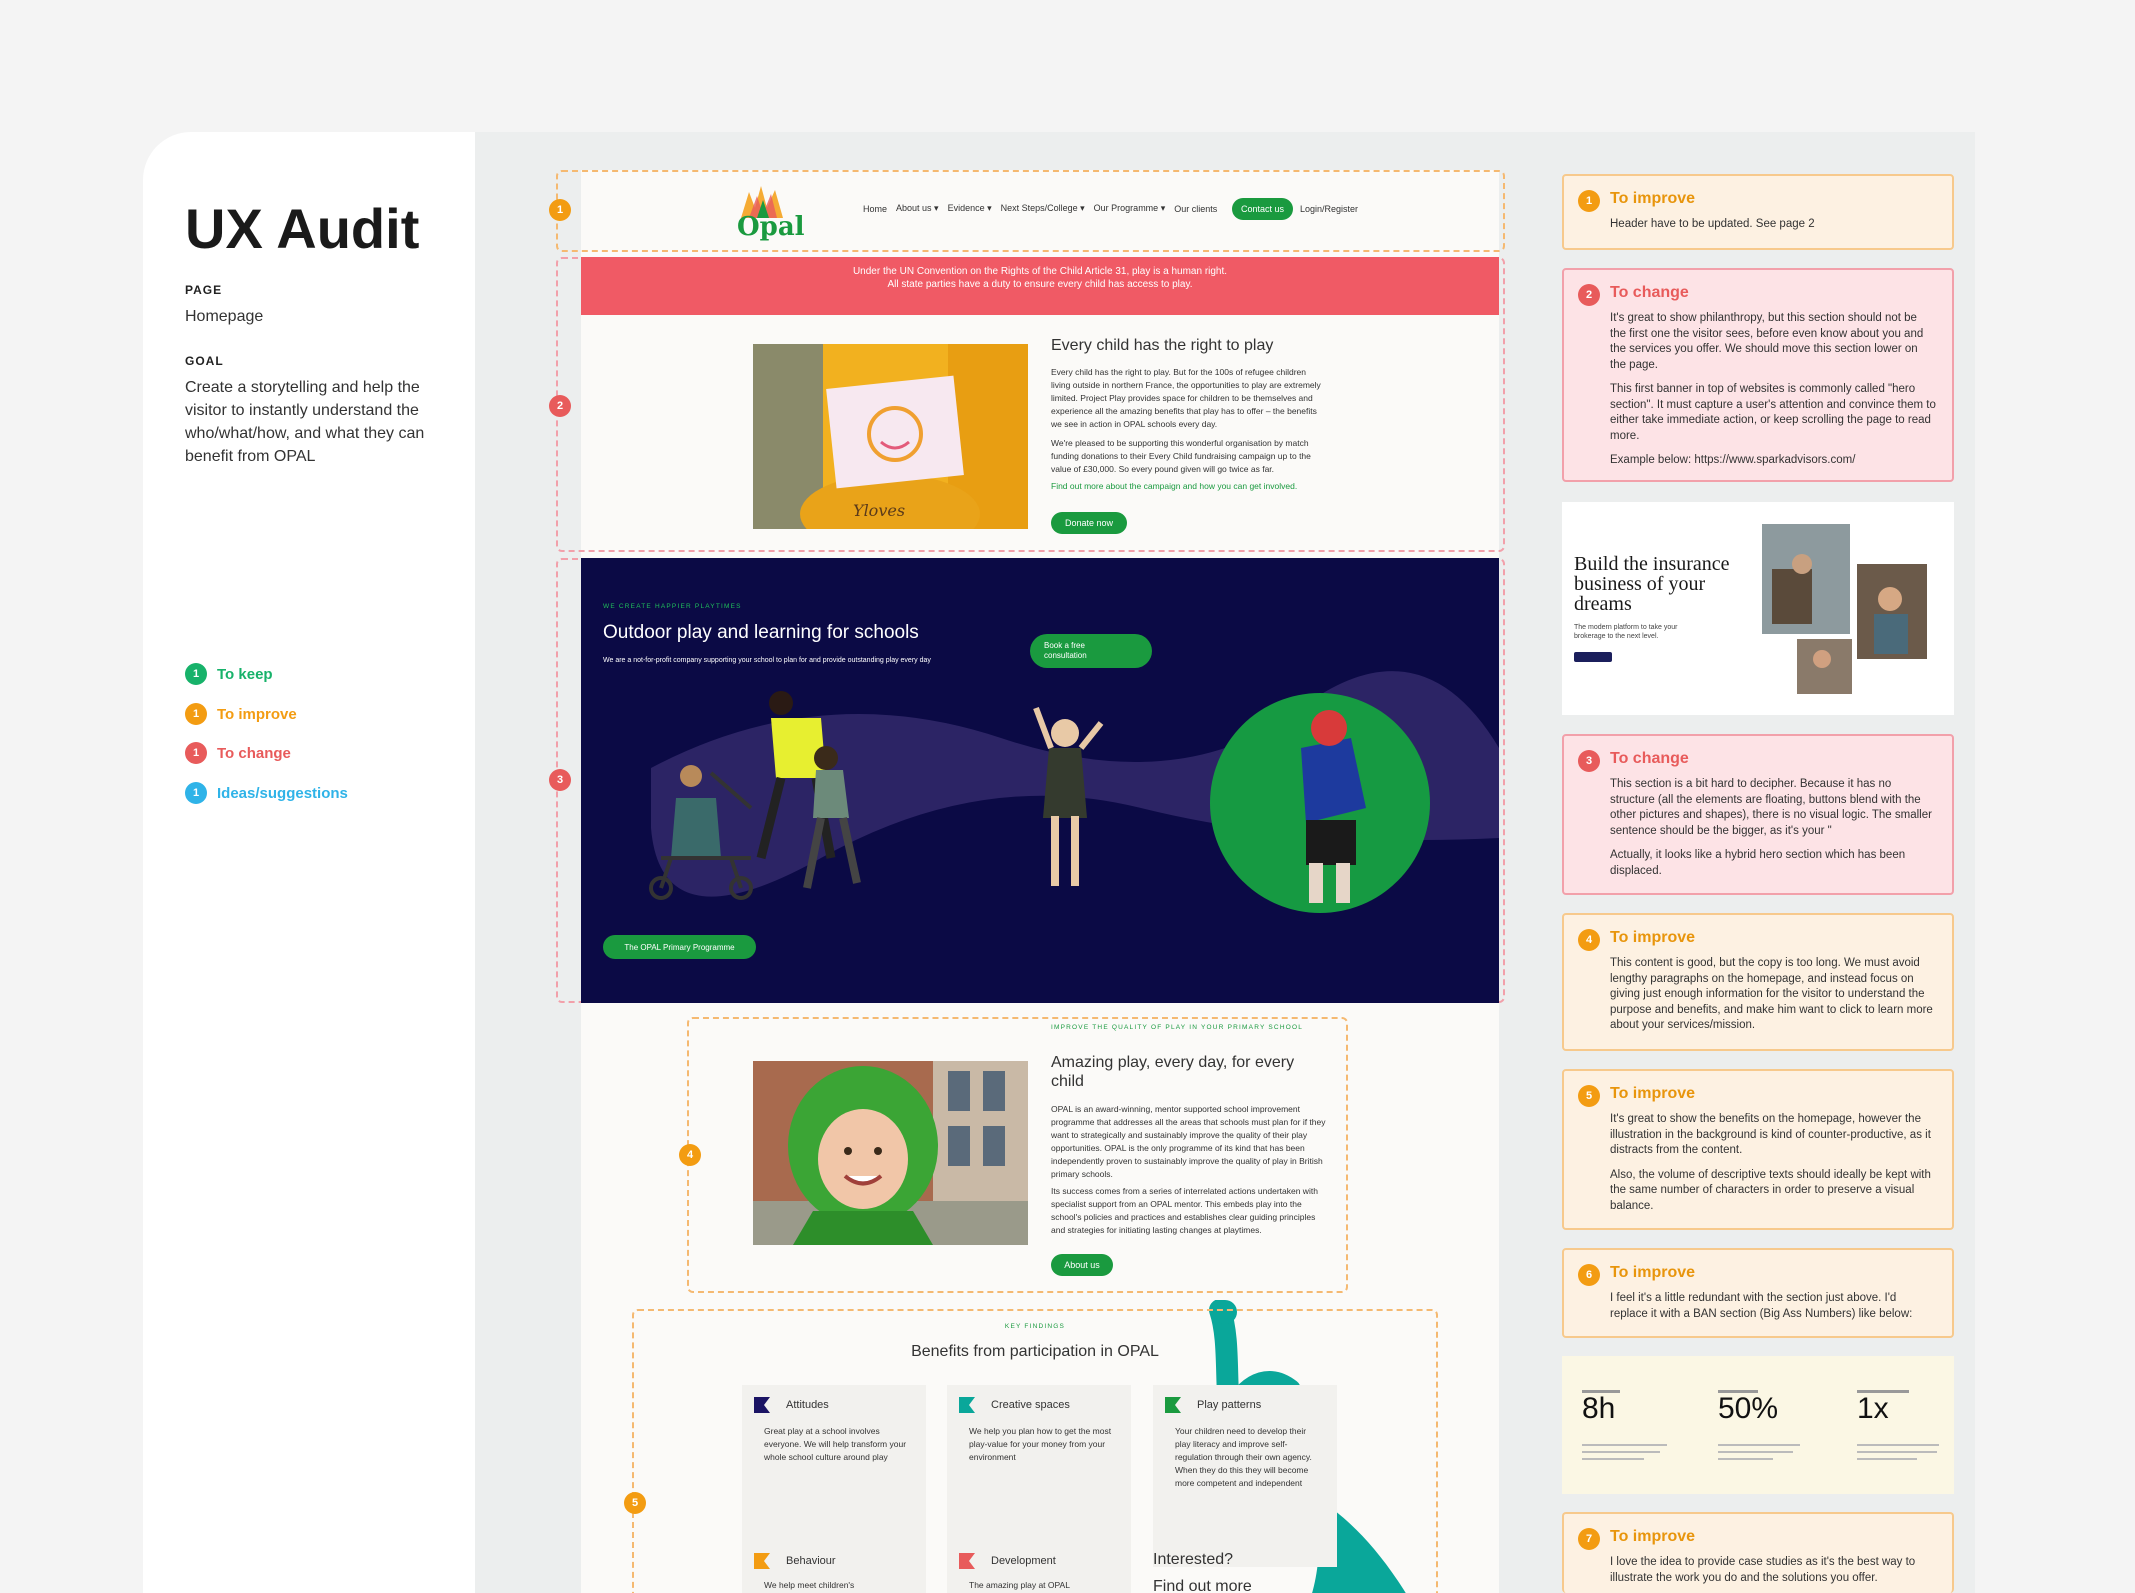  I want to click on s2-title: Every child has the right to play, so click(1162, 345).